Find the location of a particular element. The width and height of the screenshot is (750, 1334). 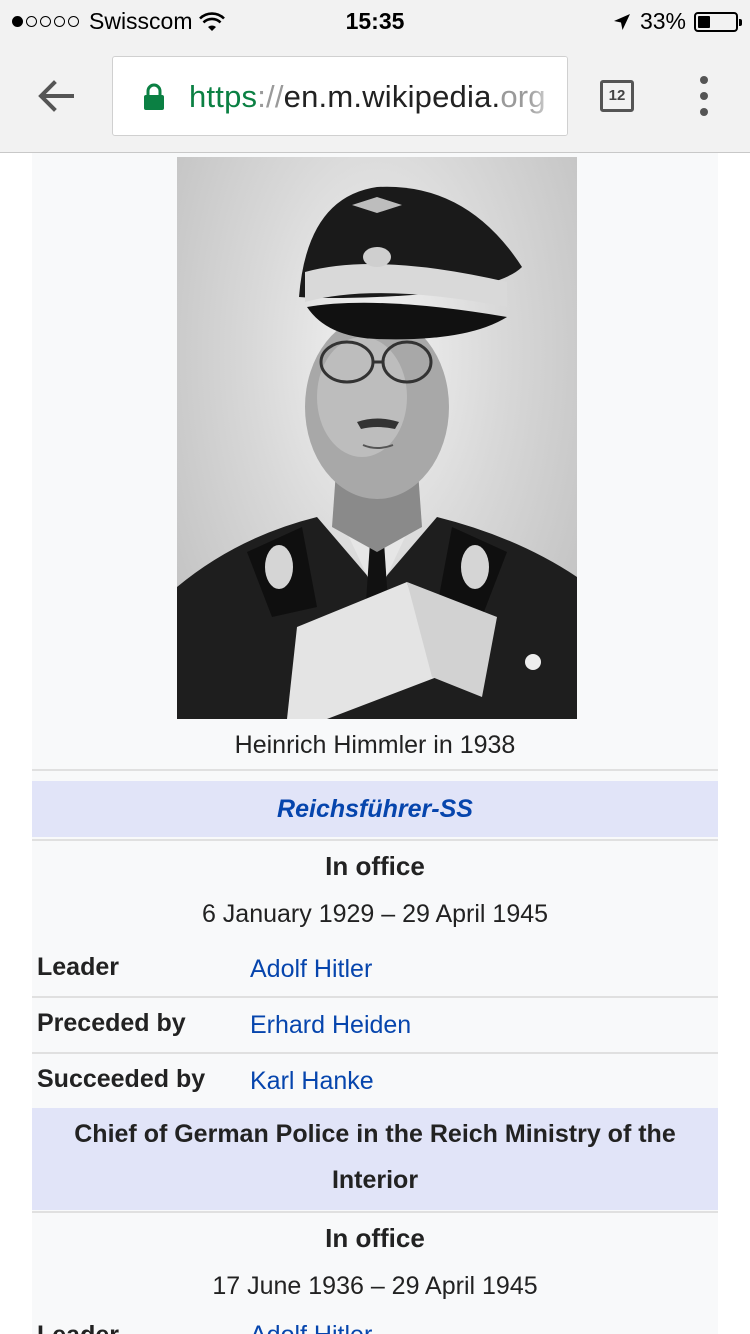

back-arrow-icon is located at coordinates (56, 96).